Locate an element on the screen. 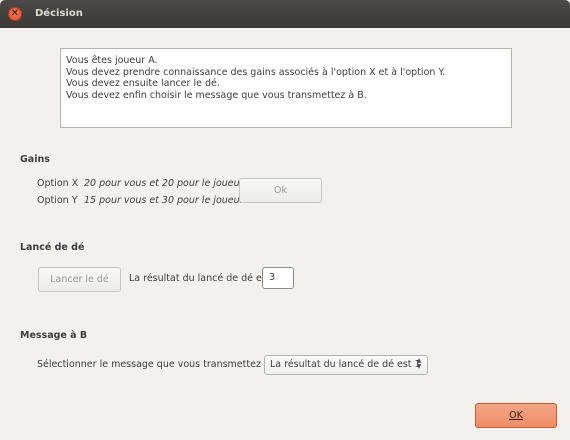 This screenshot has width=570, height=440. dice-result-label: La résultat du lancé de dé est is located at coordinates (200, 278).